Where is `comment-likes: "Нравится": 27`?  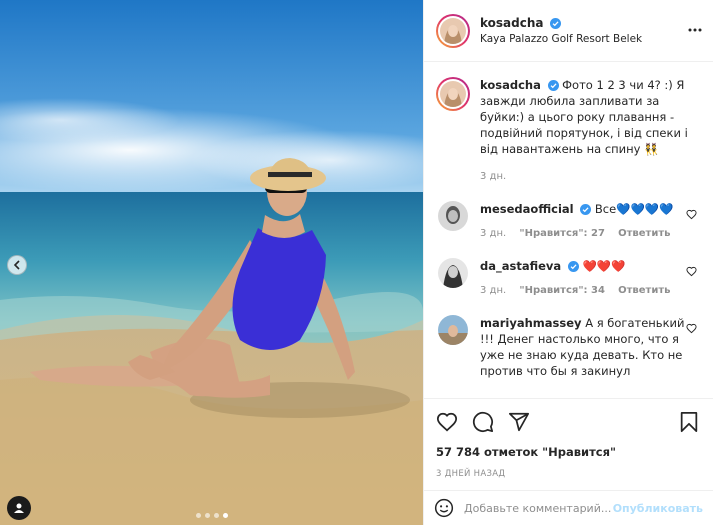 comment-likes: "Нравится": 27 is located at coordinates (562, 233).